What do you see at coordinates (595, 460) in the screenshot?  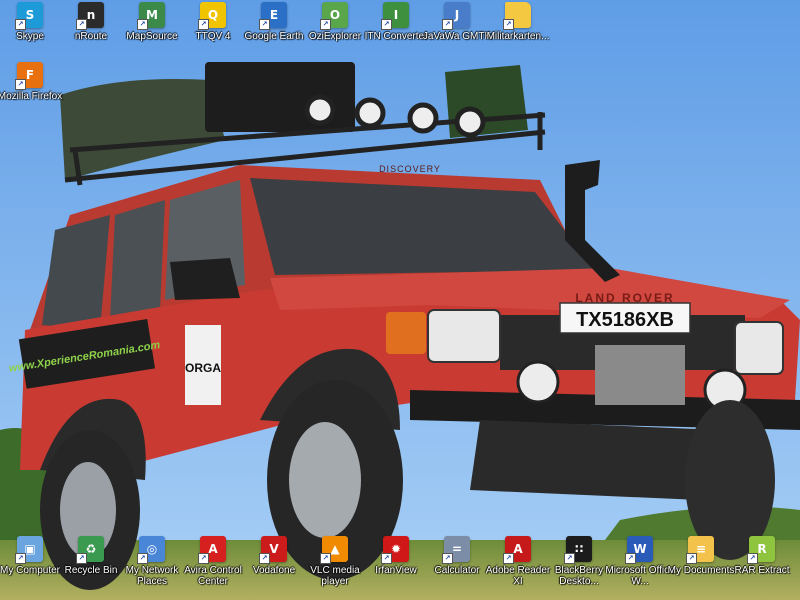 I see `car-skid-plate` at bounding box center [595, 460].